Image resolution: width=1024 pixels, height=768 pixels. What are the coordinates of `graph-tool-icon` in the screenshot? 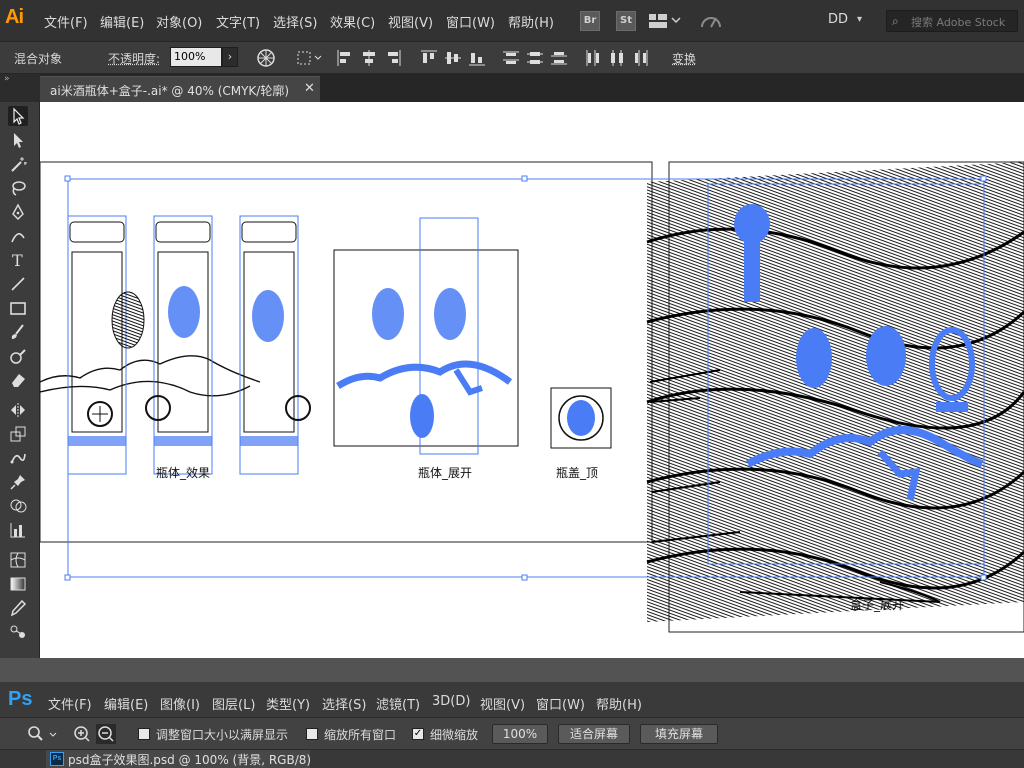 It's located at (18, 530).